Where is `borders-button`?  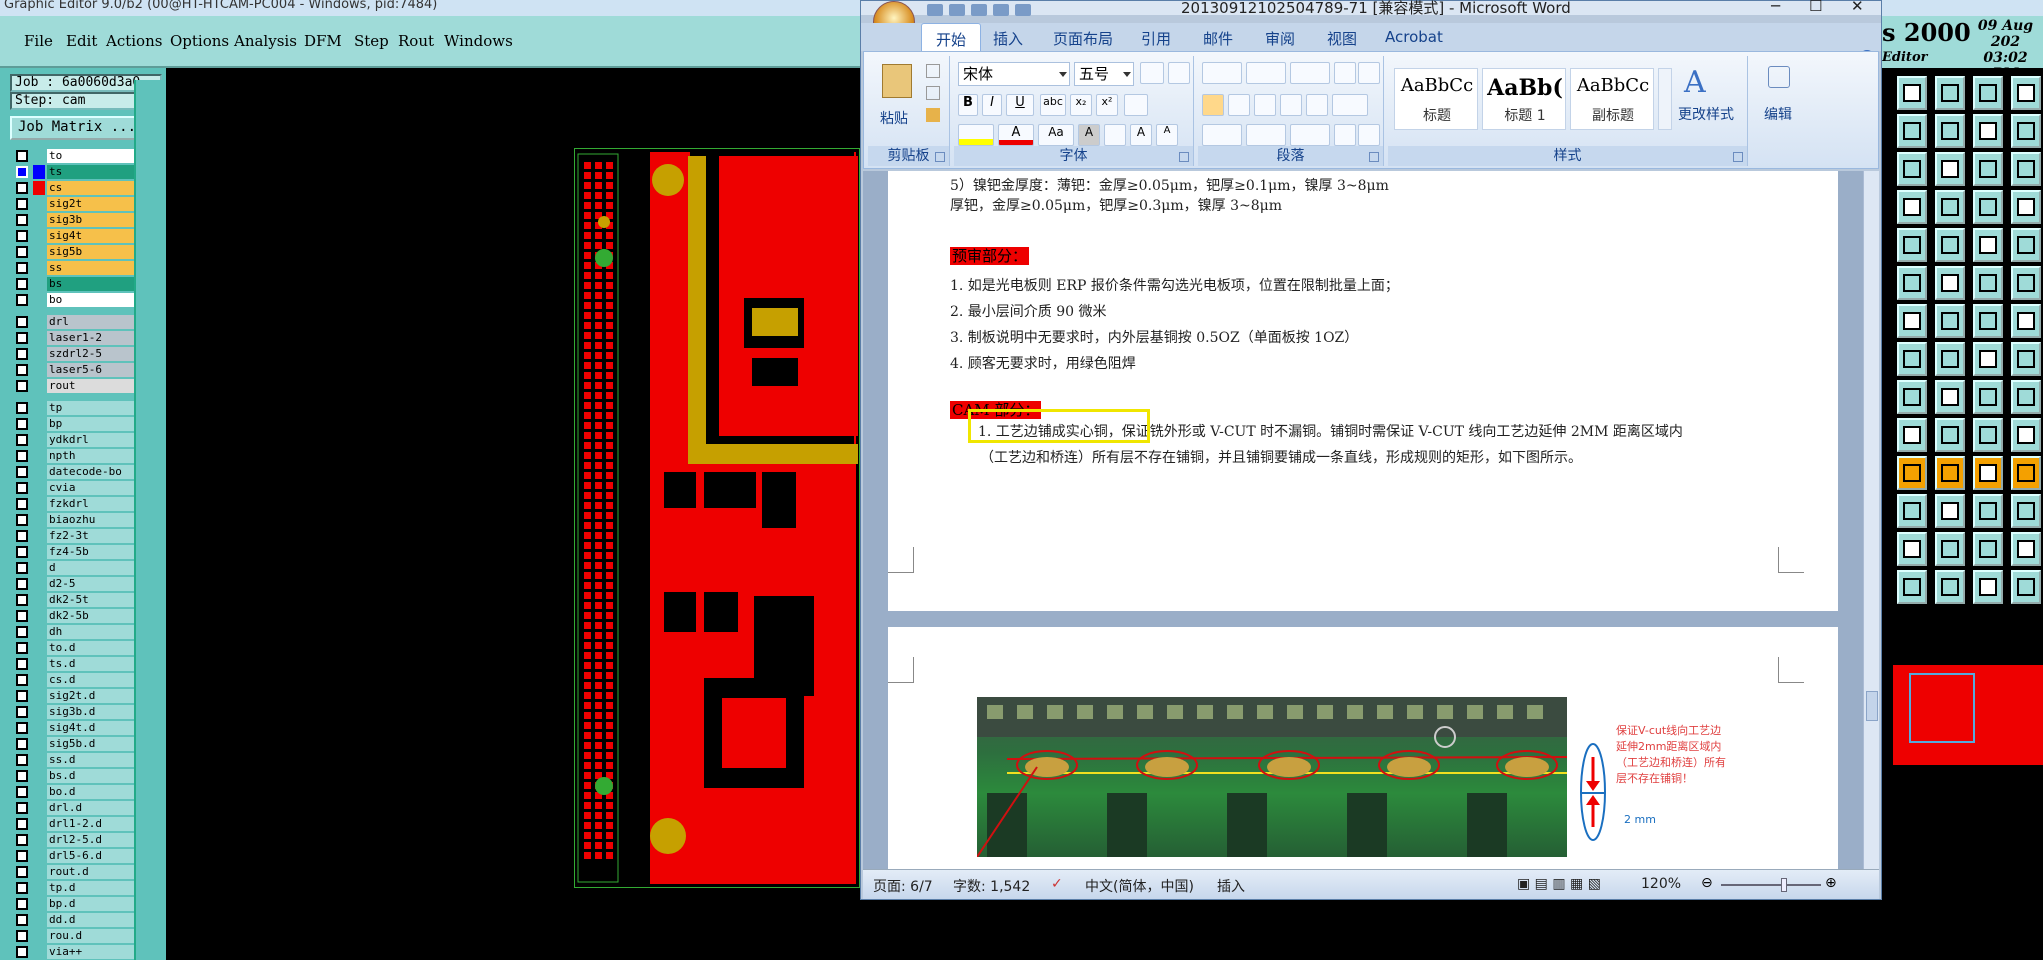 borders-button is located at coordinates (1266, 135).